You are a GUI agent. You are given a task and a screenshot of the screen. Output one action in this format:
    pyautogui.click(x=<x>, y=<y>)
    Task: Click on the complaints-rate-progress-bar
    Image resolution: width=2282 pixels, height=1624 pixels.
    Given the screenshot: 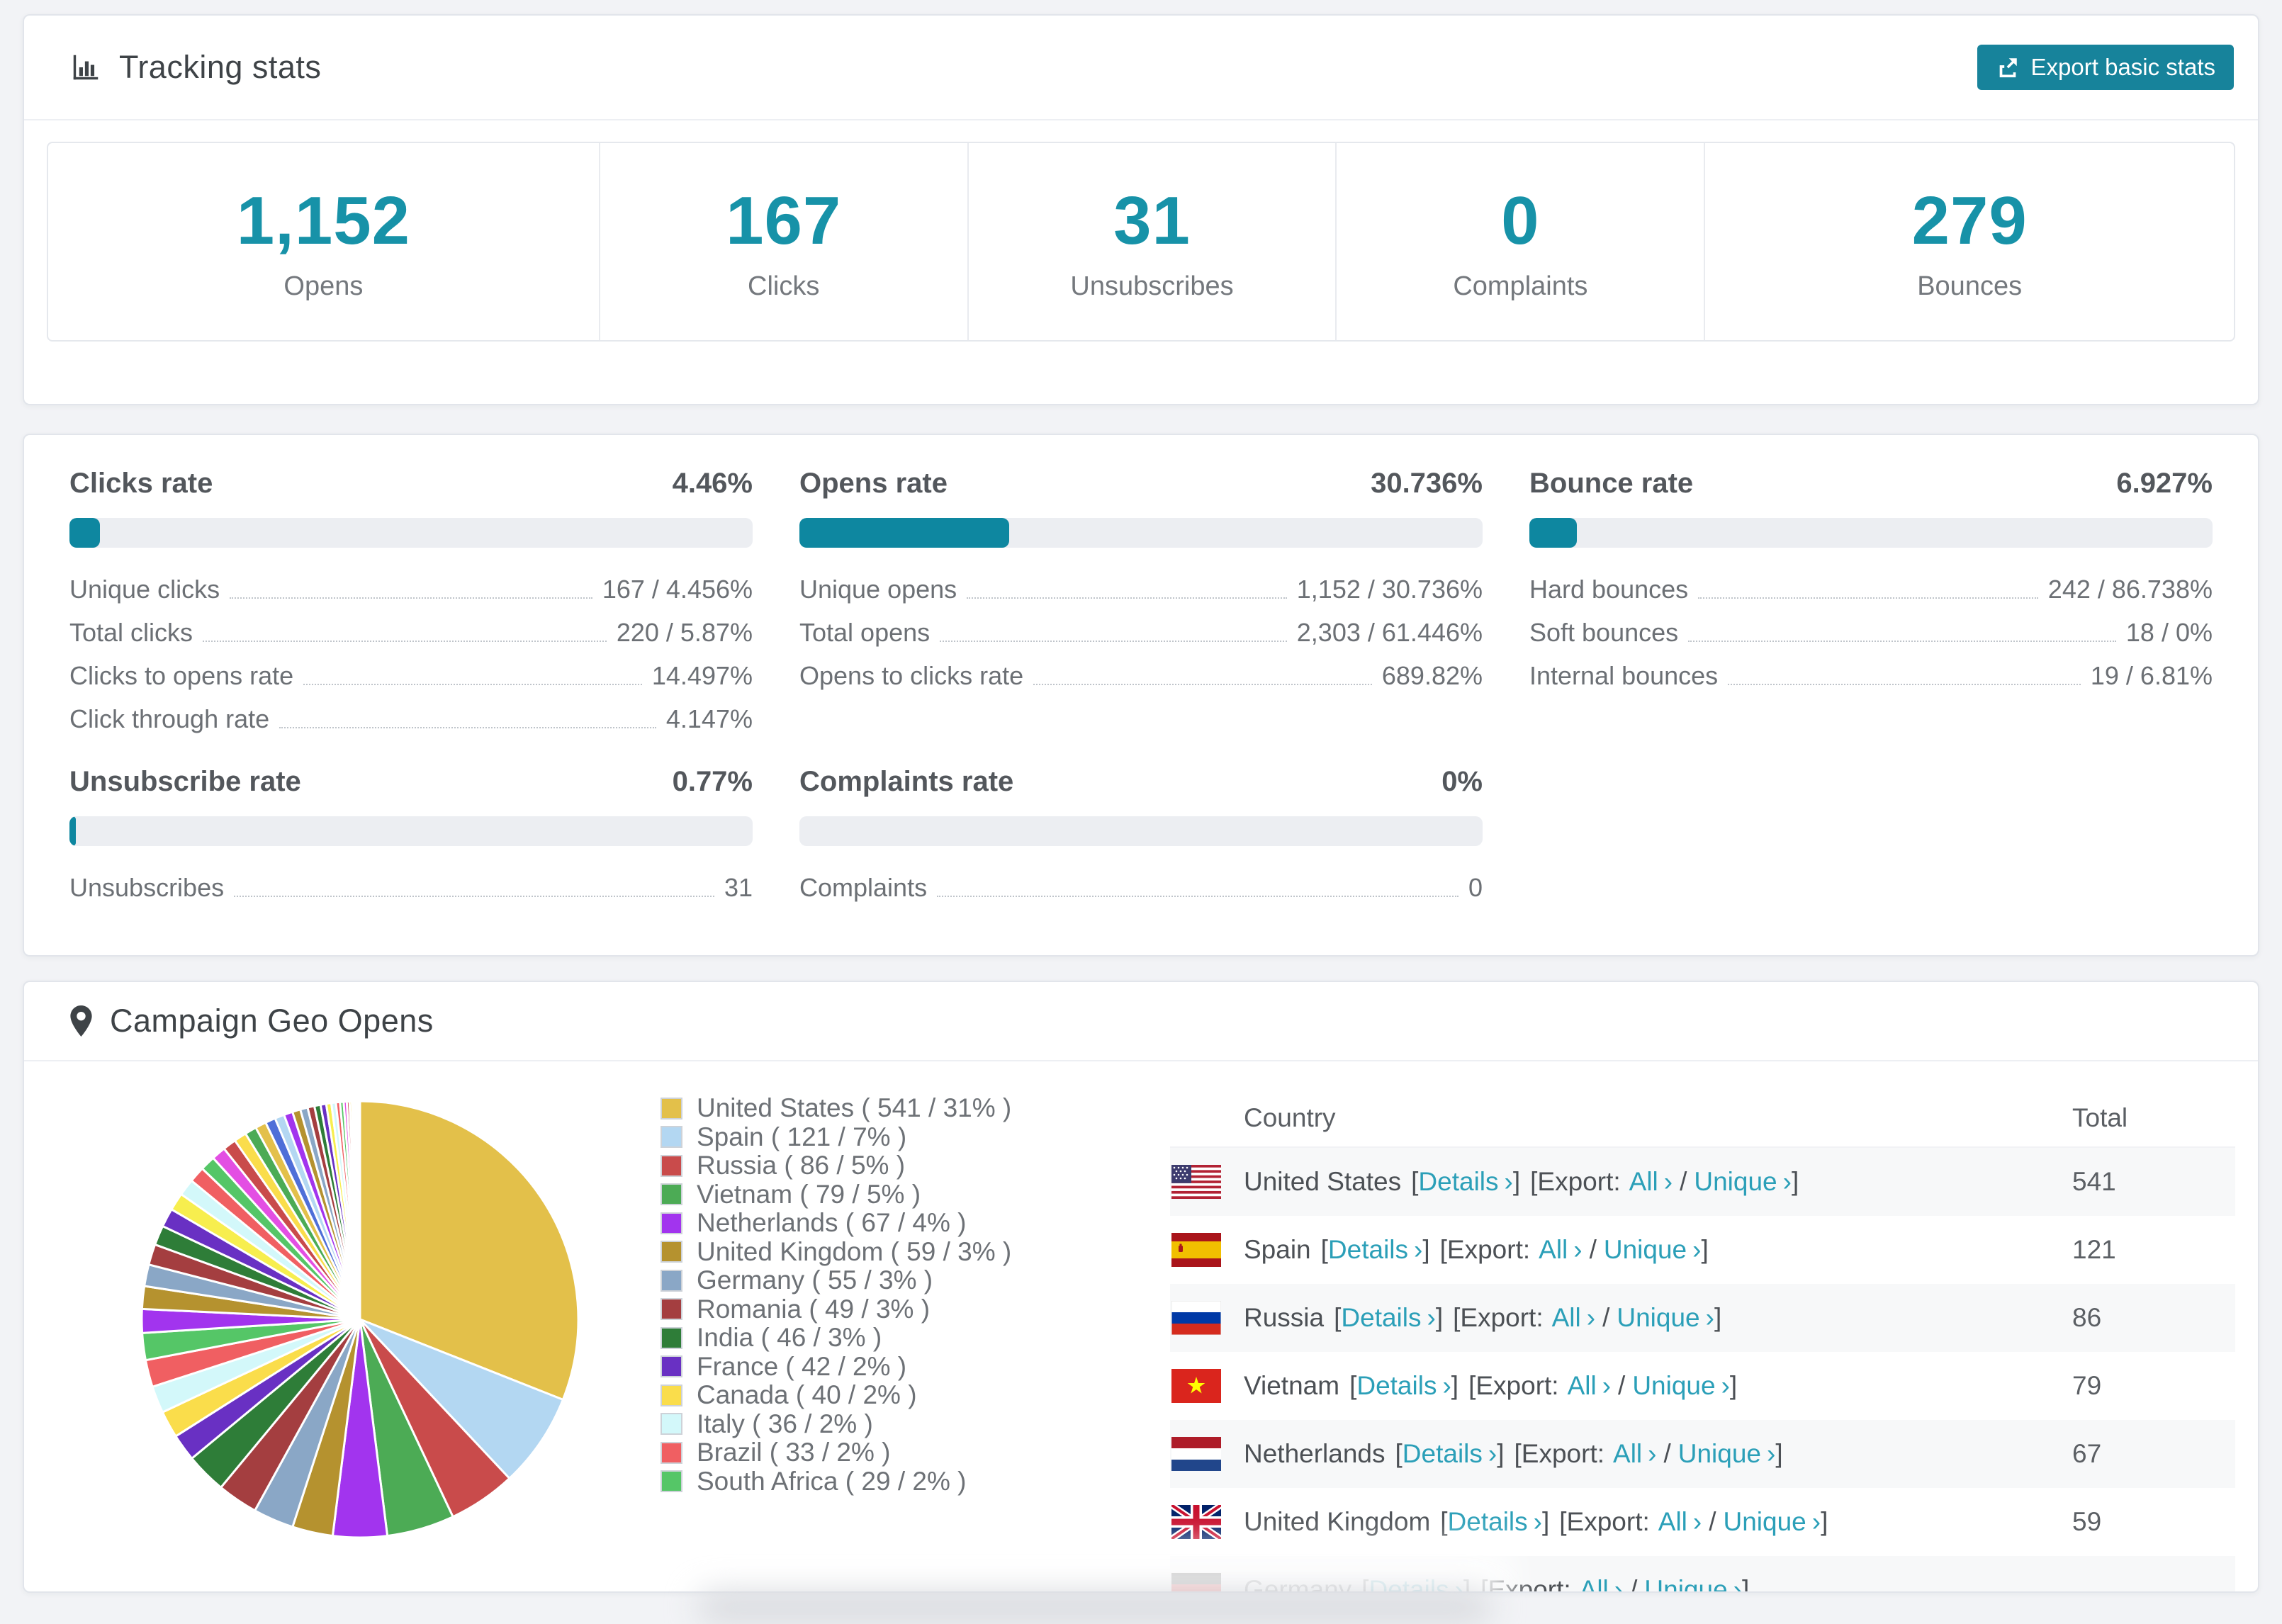 What is the action you would take?
    pyautogui.click(x=1141, y=831)
    